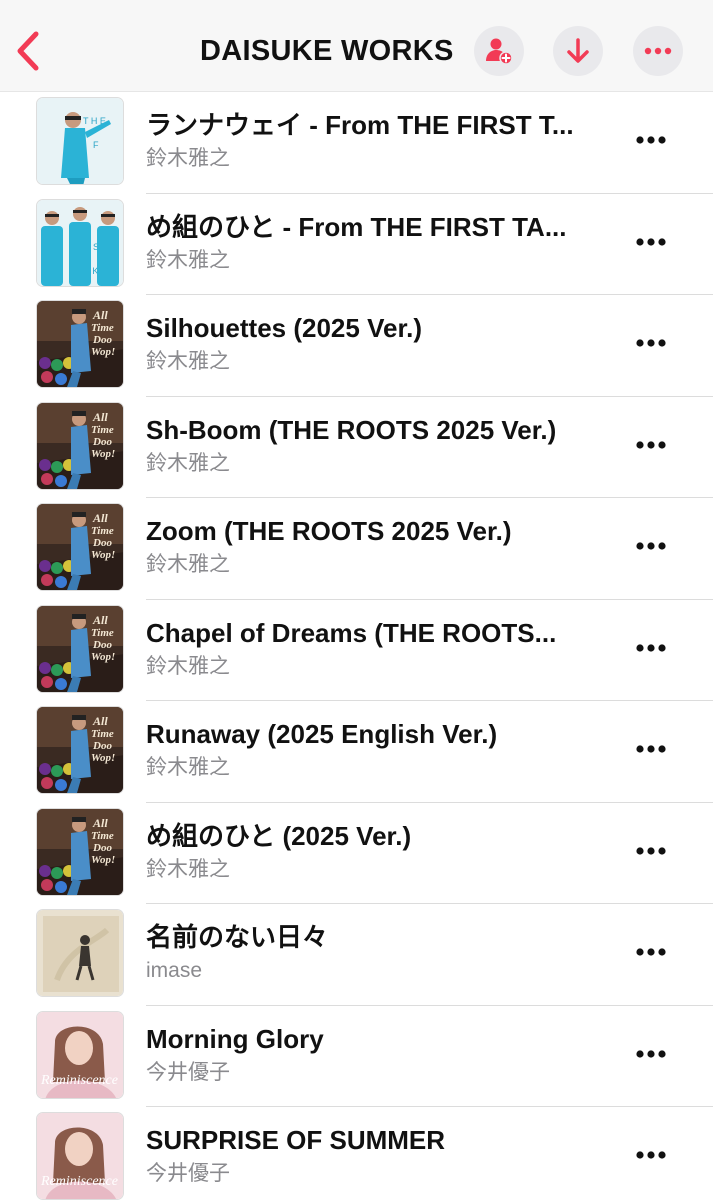  I want to click on navigation-header: DAISUKE WORKS, so click(356, 46).